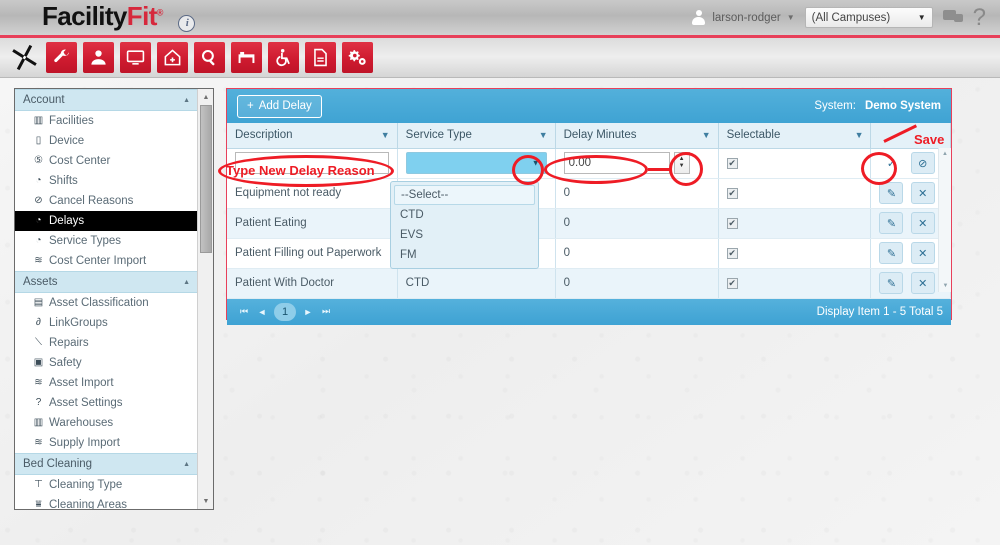 The image size is (1000, 545). I want to click on sidebar-item-repairs: ⟍ Repairs, so click(106, 343).